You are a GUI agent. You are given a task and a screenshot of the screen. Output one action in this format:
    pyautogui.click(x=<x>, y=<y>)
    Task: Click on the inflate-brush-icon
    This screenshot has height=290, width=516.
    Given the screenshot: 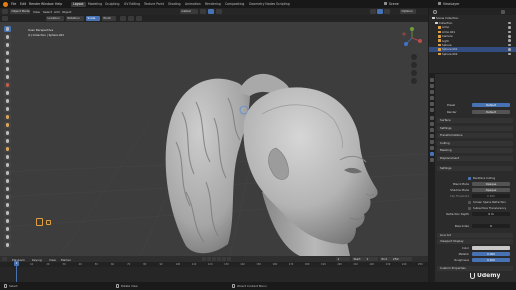 What is the action you would take?
    pyautogui.click(x=7, y=77)
    